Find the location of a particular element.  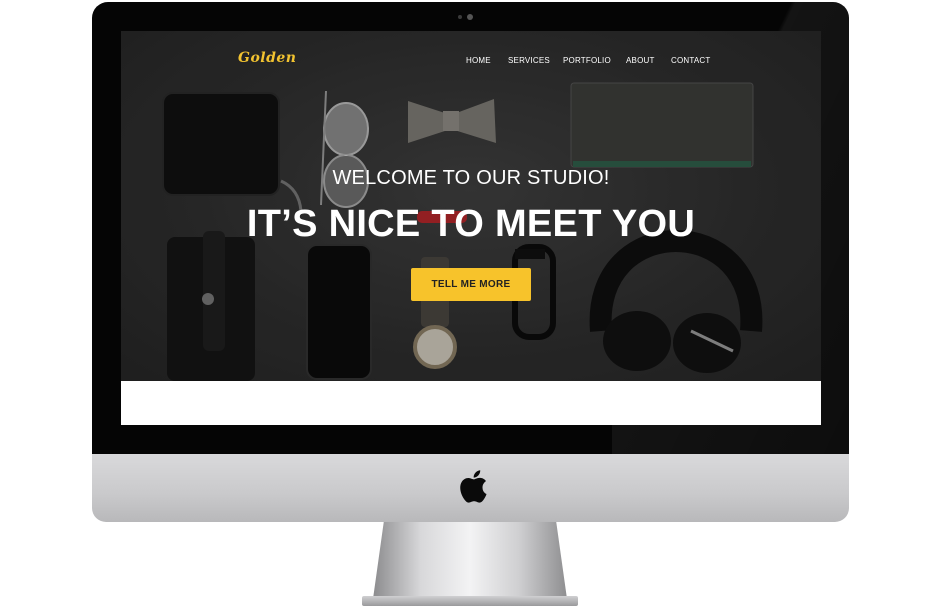

monitor-stand is located at coordinates (470, 564).